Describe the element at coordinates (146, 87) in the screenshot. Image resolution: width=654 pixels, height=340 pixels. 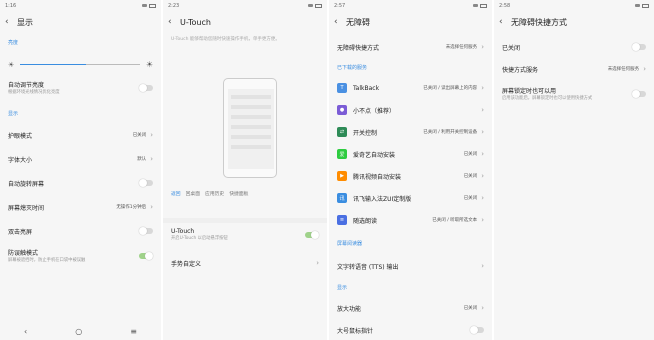
I see `auto-brightness-toggle` at that location.